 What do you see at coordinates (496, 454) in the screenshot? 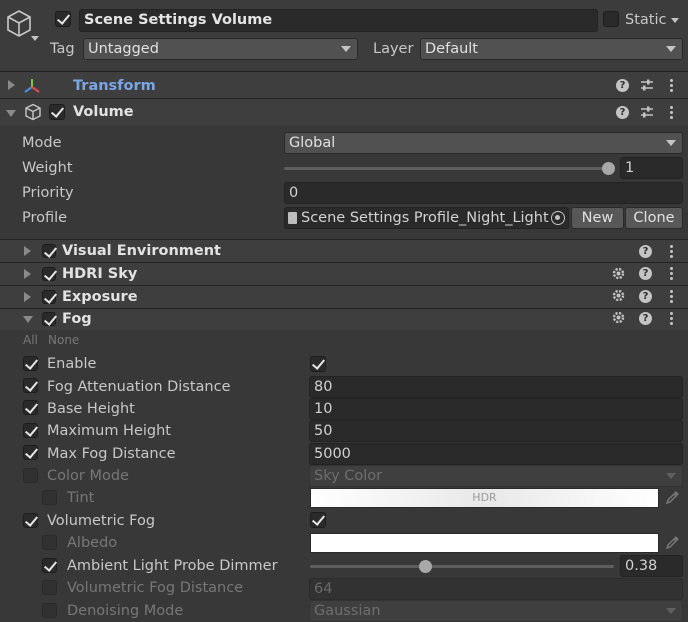
I see `max-fog-distance-field: 5000` at bounding box center [496, 454].